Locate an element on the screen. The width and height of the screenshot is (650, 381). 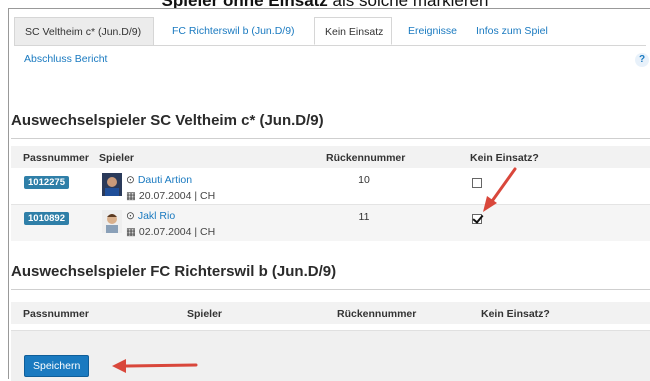
table-header-away is located at coordinates (330, 313).